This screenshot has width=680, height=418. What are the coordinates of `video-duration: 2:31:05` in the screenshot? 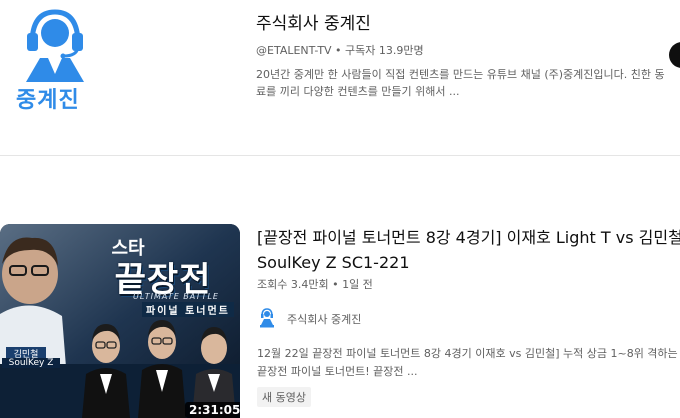 It's located at (212, 410).